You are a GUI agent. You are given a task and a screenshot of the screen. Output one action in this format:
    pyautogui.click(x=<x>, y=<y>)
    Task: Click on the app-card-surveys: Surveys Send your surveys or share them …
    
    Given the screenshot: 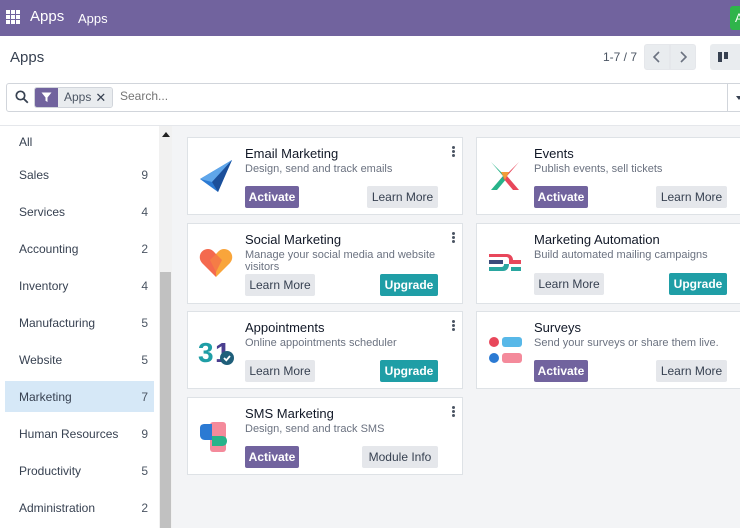 What is the action you would take?
    pyautogui.click(x=608, y=350)
    